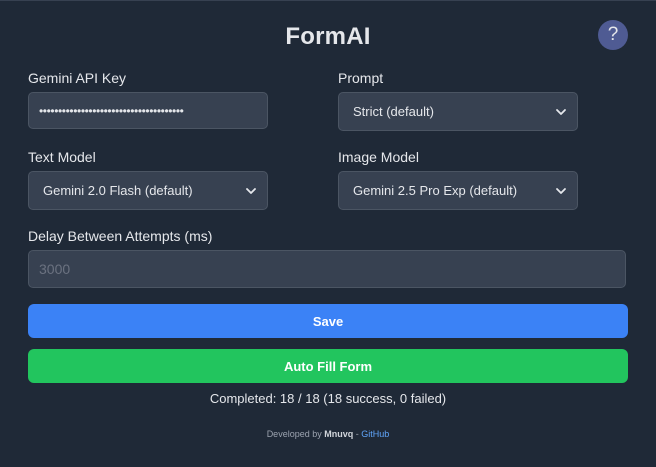  Describe the element at coordinates (55, 269) in the screenshot. I see `delay-placeholder: 3000` at that location.